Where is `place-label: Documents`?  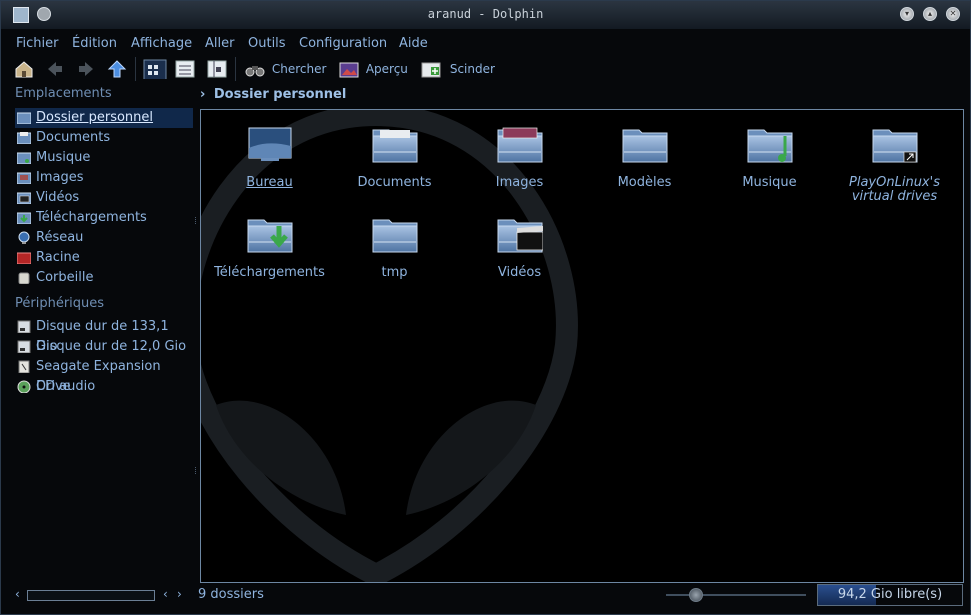
place-label: Documents is located at coordinates (73, 137).